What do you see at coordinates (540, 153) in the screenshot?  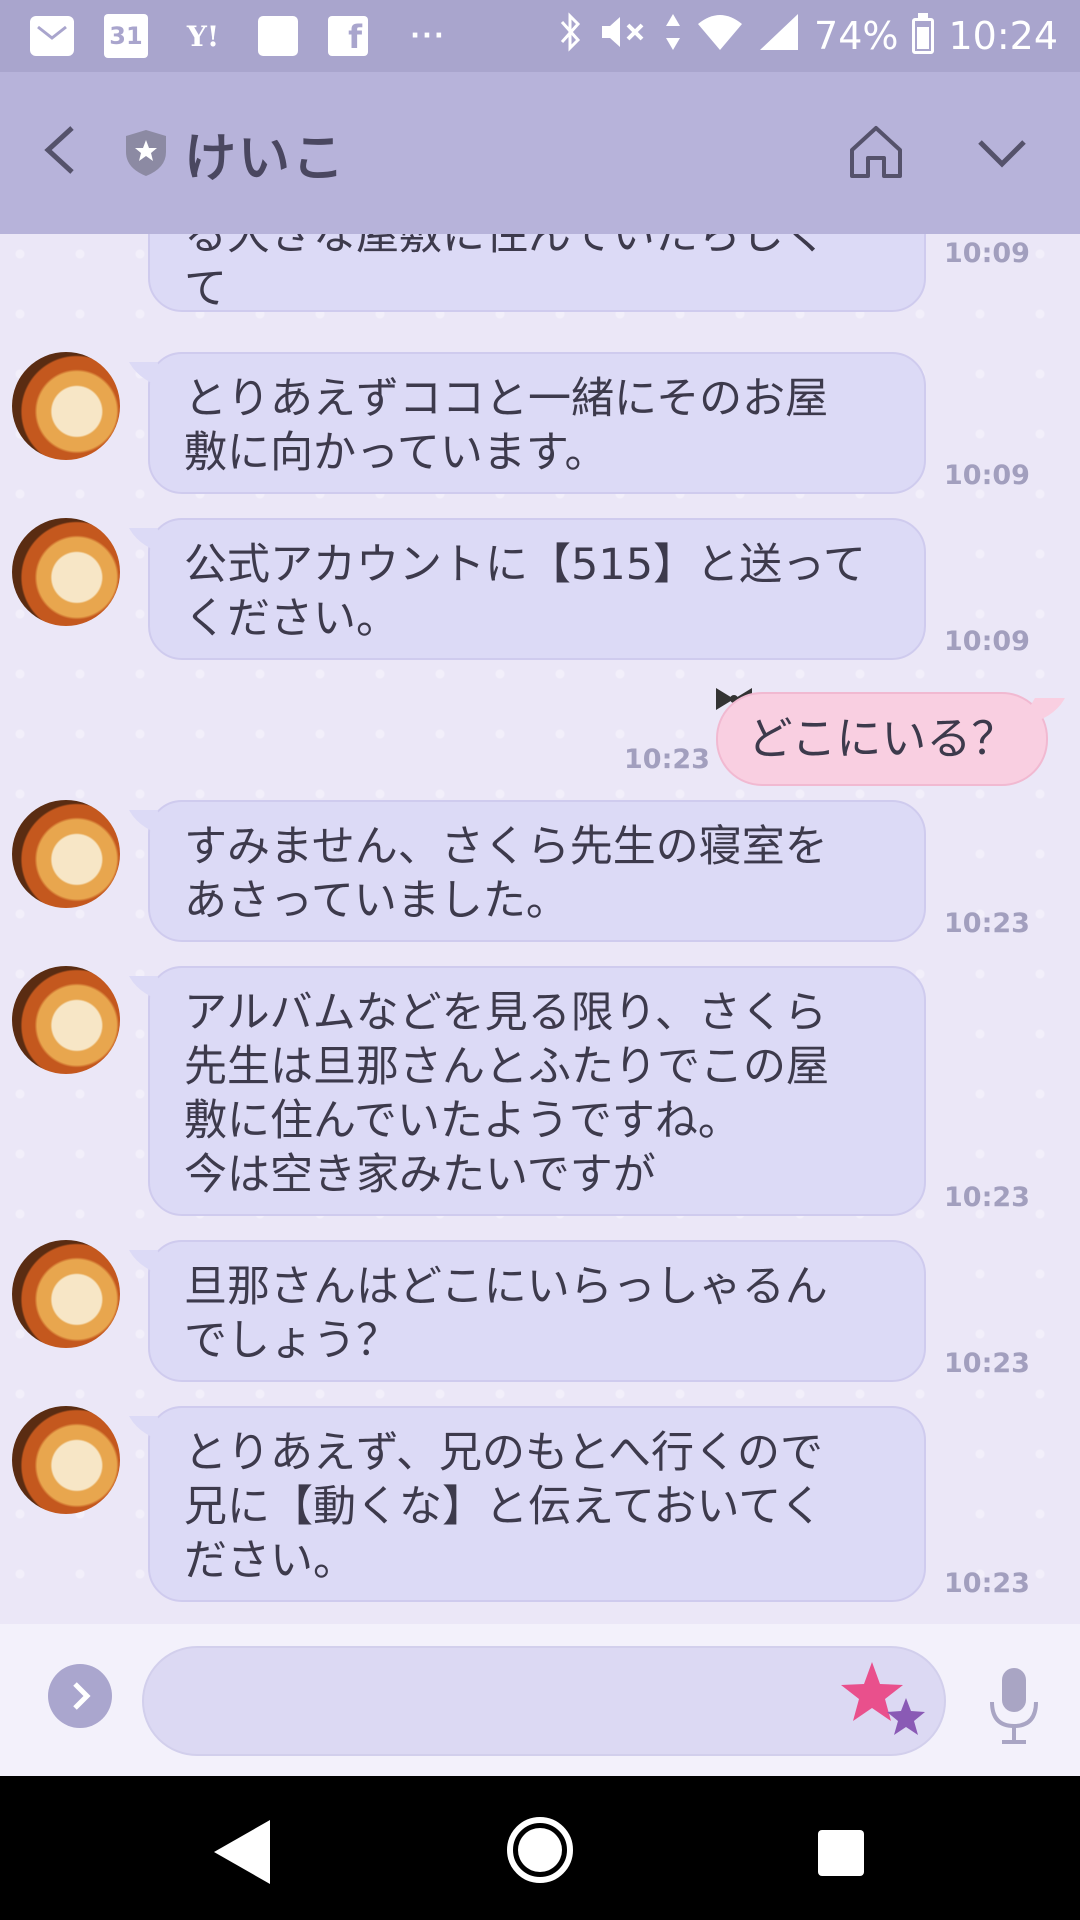 I see `chat-header: けいこ` at bounding box center [540, 153].